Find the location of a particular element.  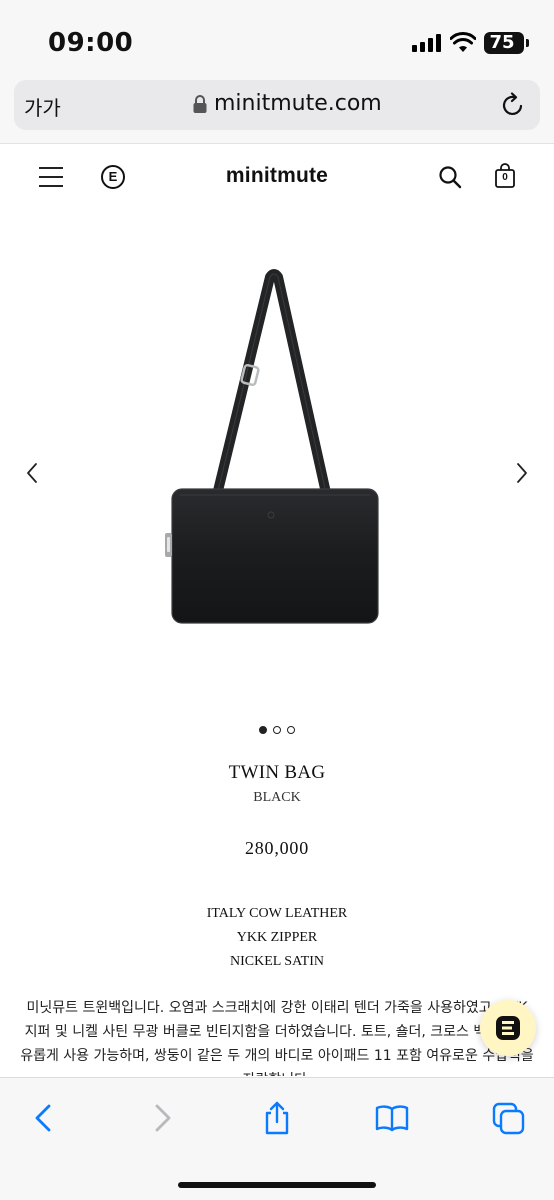

browser-toolbar is located at coordinates (277, 1138).